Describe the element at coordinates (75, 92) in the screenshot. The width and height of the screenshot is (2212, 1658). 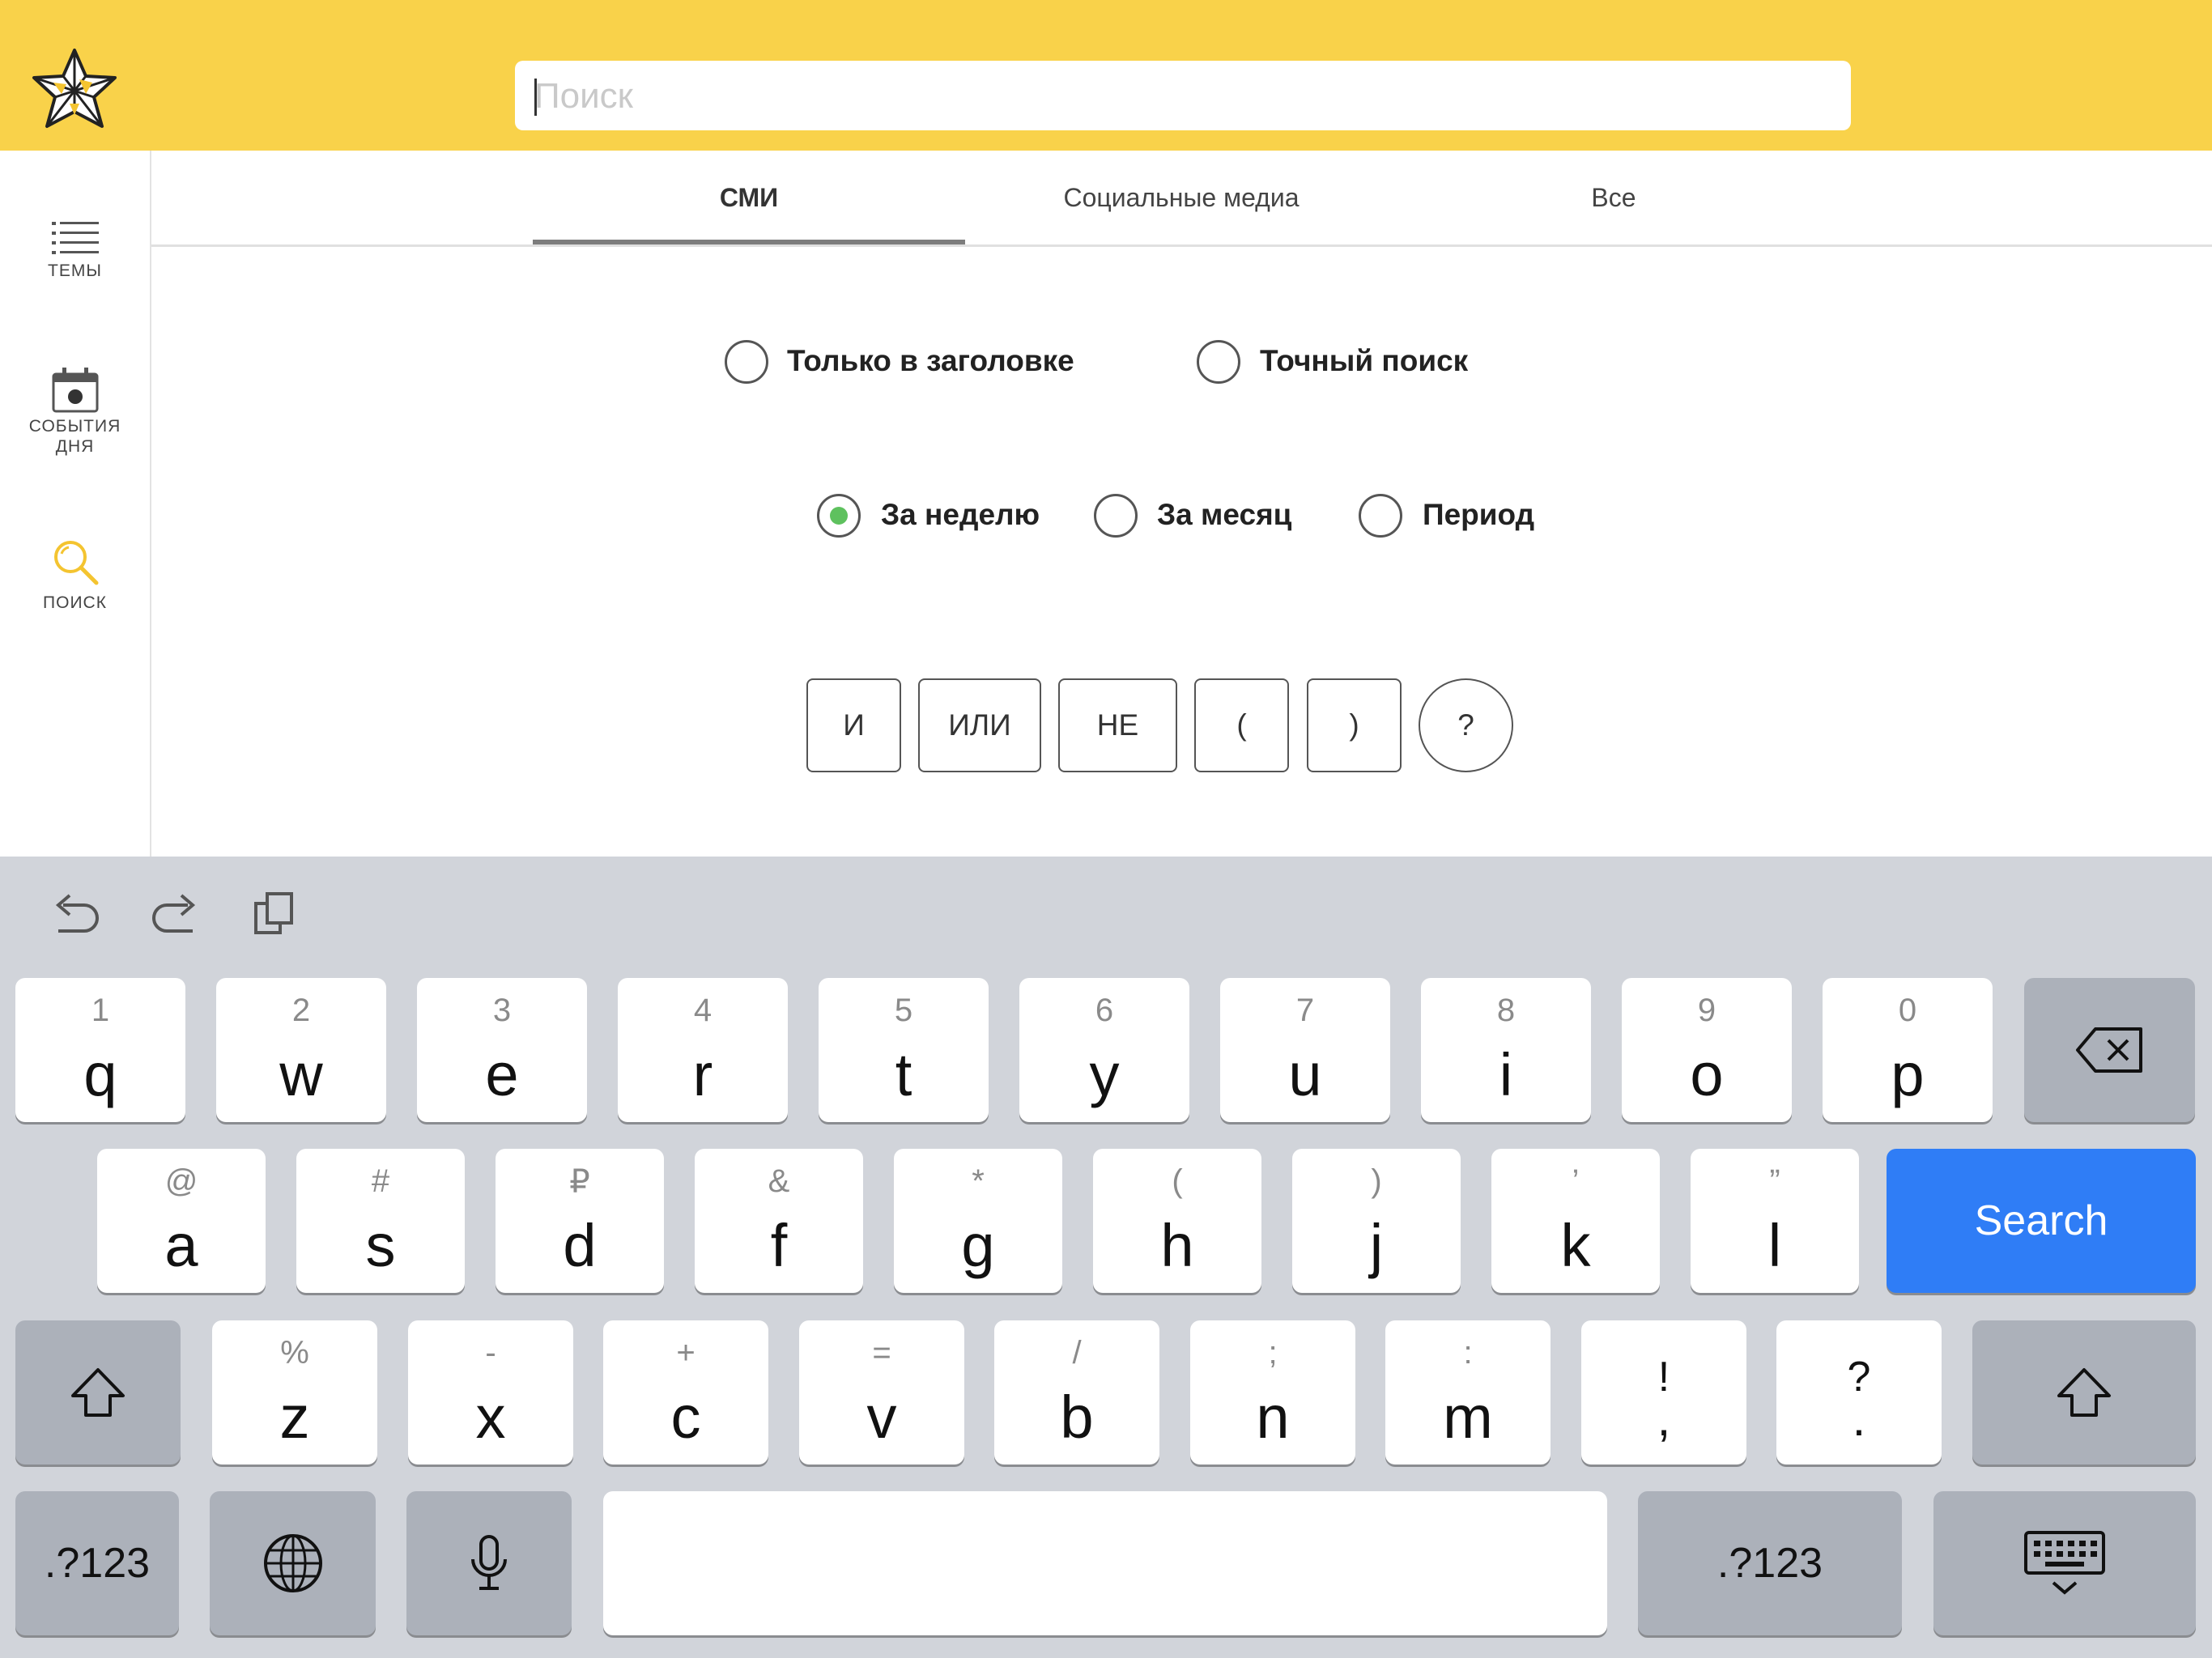
I see `folded-star-logo-icon` at that location.